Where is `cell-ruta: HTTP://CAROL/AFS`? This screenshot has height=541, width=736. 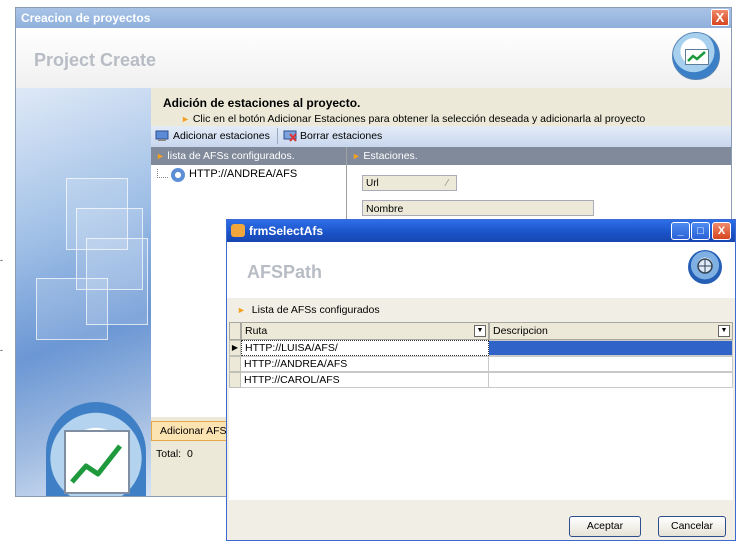
cell-ruta: HTTP://CAROL/AFS is located at coordinates (365, 380).